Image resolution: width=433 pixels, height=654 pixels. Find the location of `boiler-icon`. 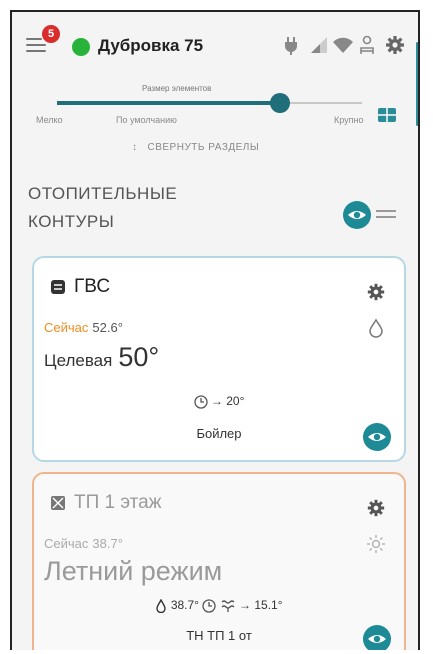

boiler-icon is located at coordinates (58, 287).